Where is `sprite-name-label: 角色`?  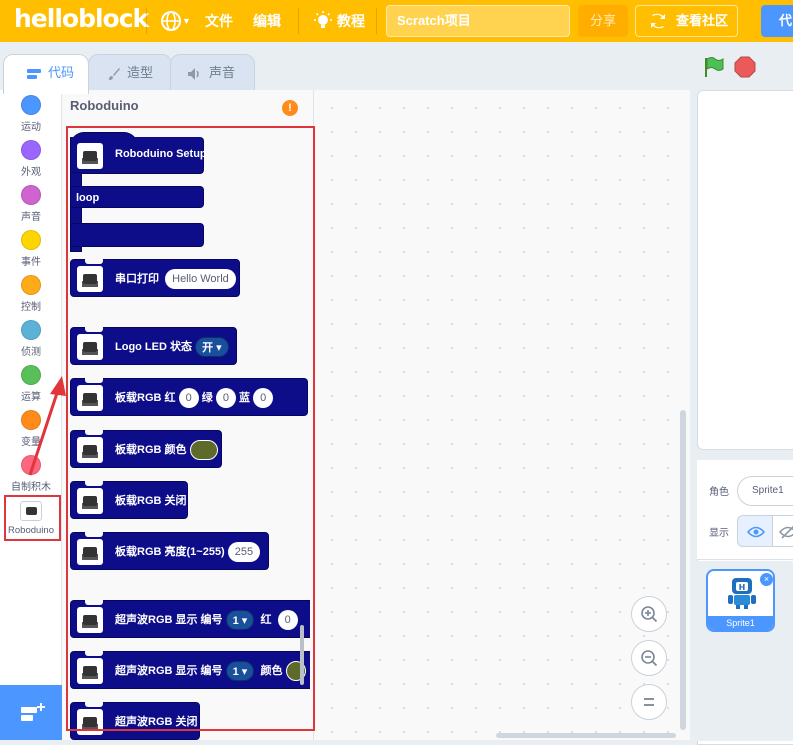 sprite-name-label: 角色 is located at coordinates (719, 492).